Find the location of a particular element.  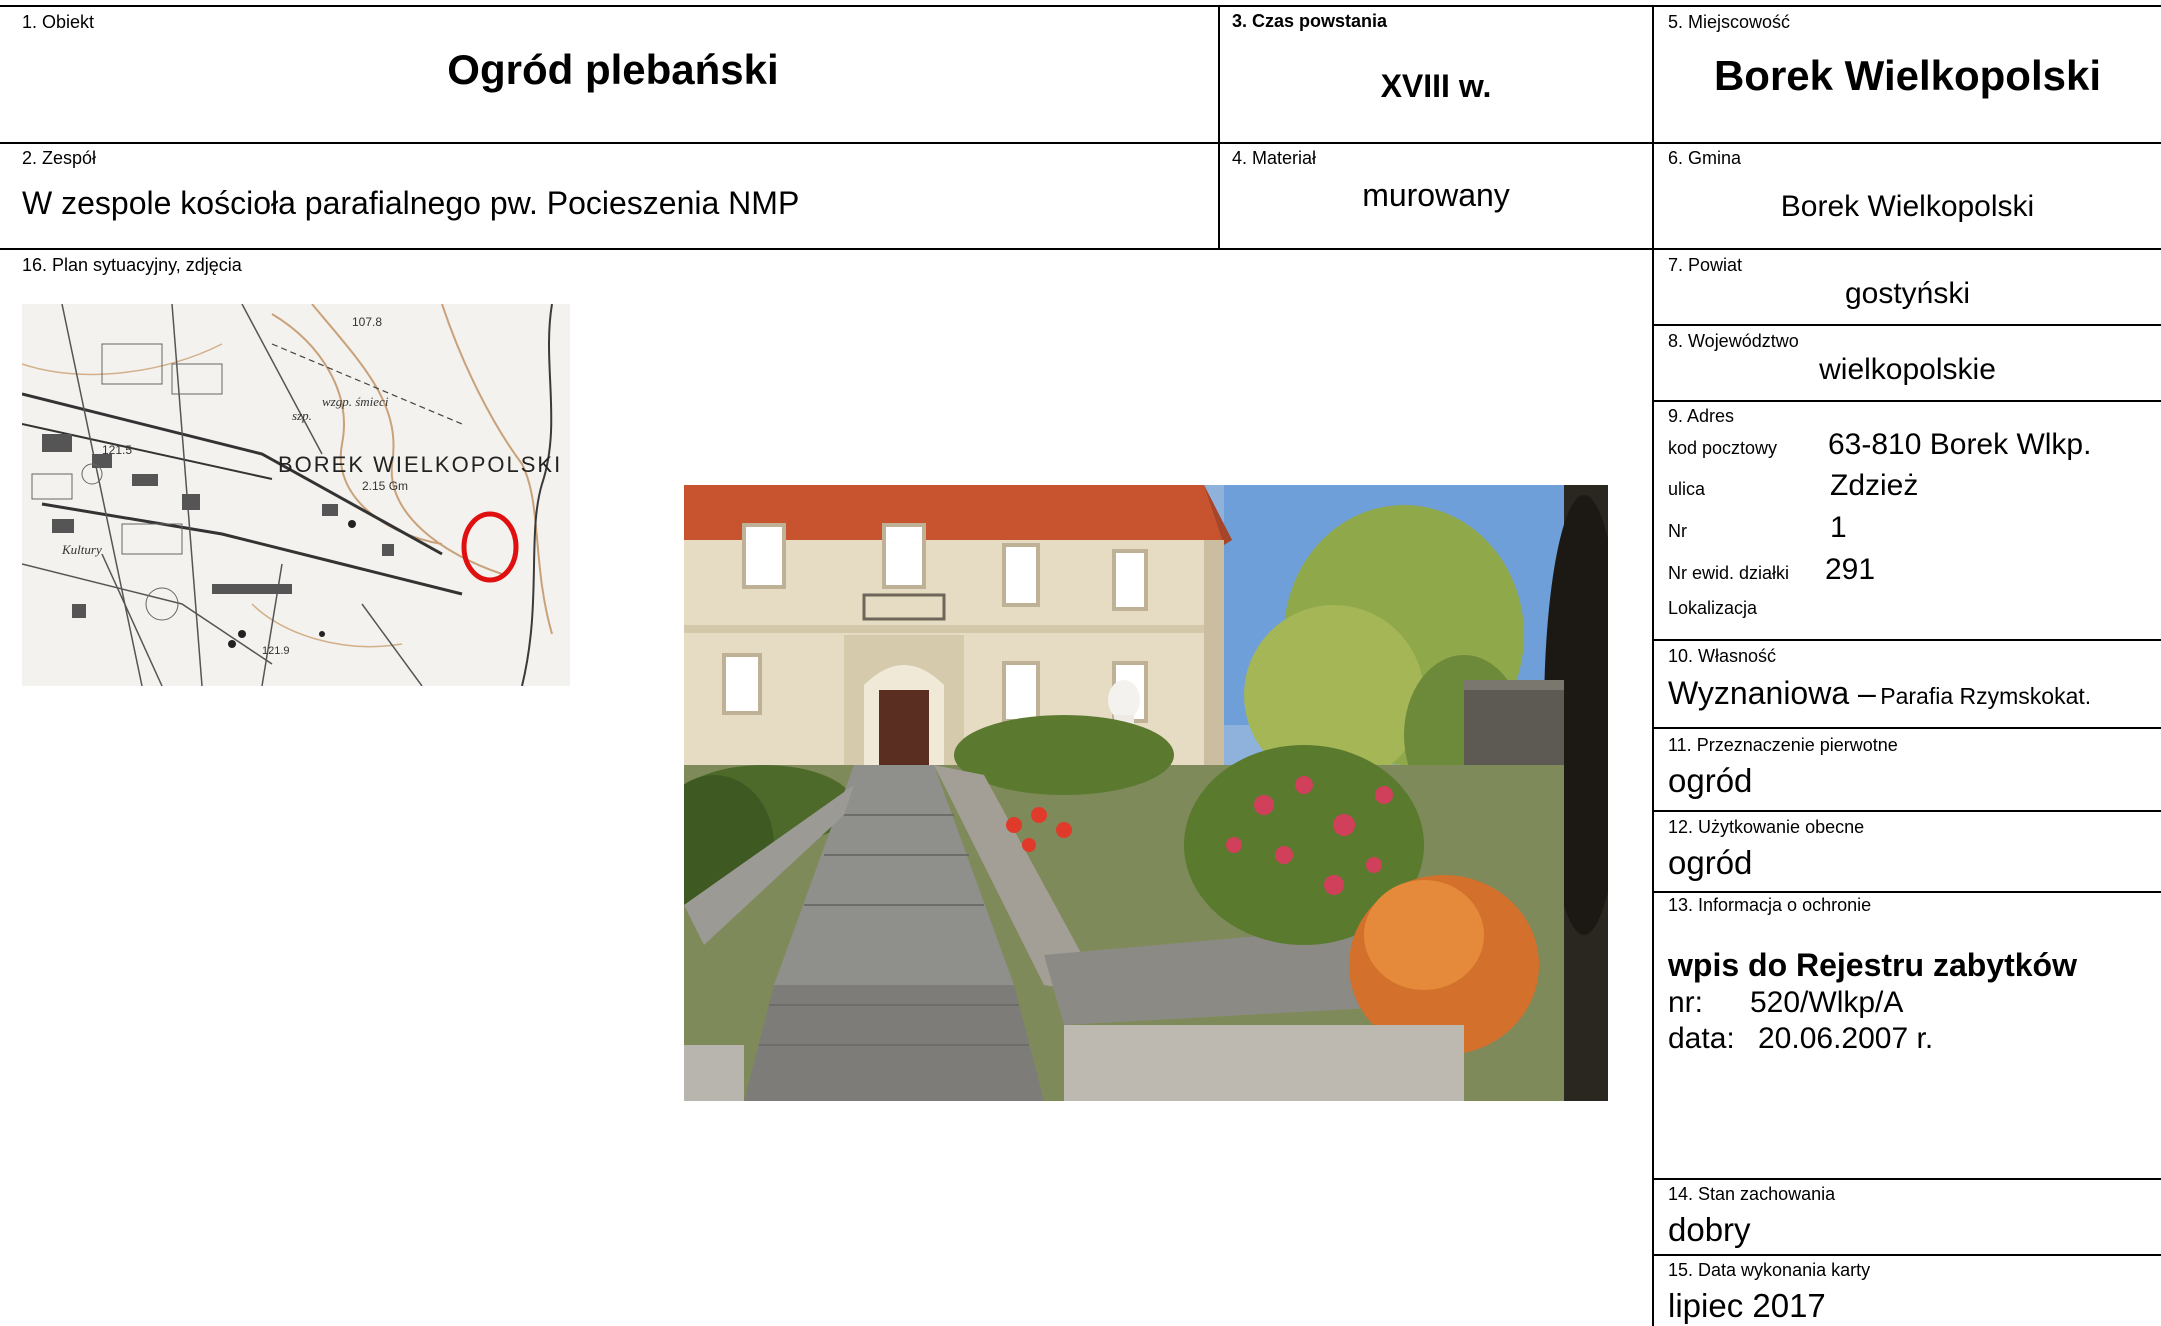

row1-divider is located at coordinates (1080, 143).